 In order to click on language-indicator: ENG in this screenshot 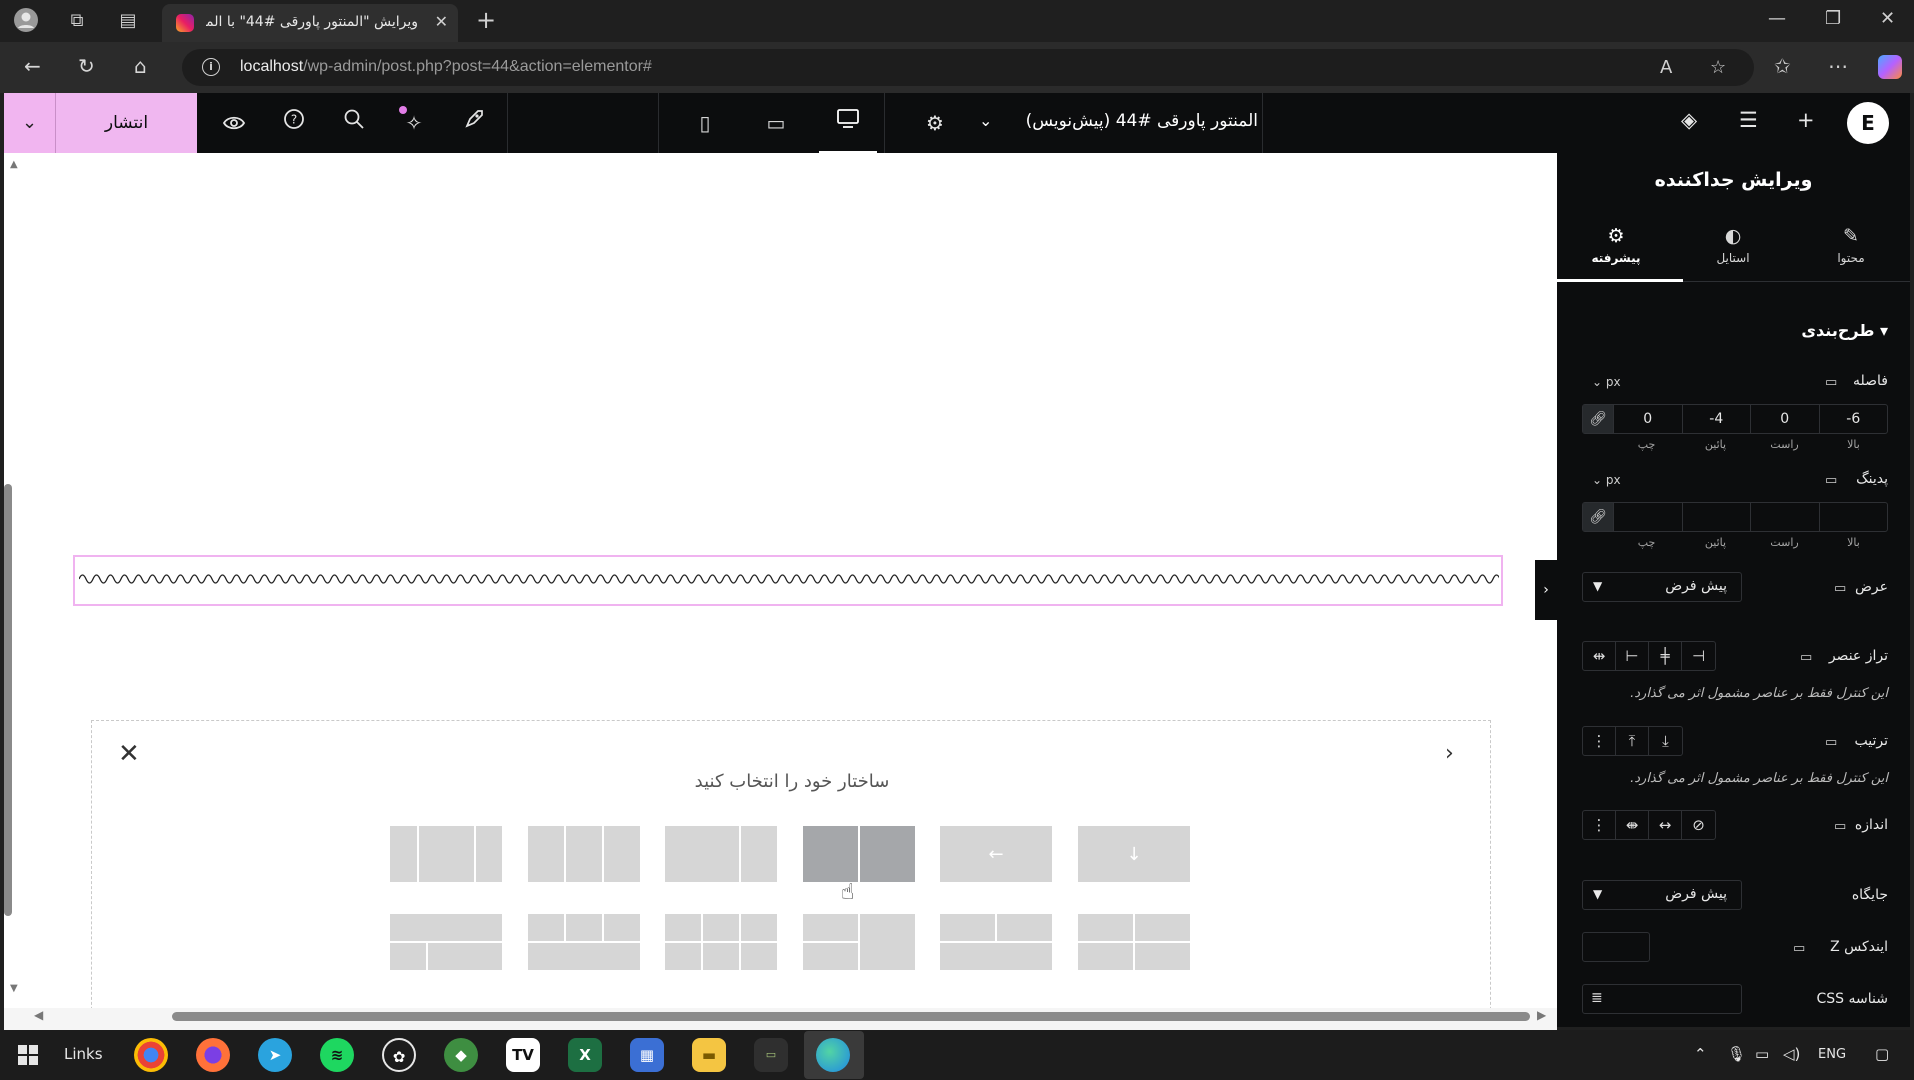, I will do `click(1832, 1054)`.